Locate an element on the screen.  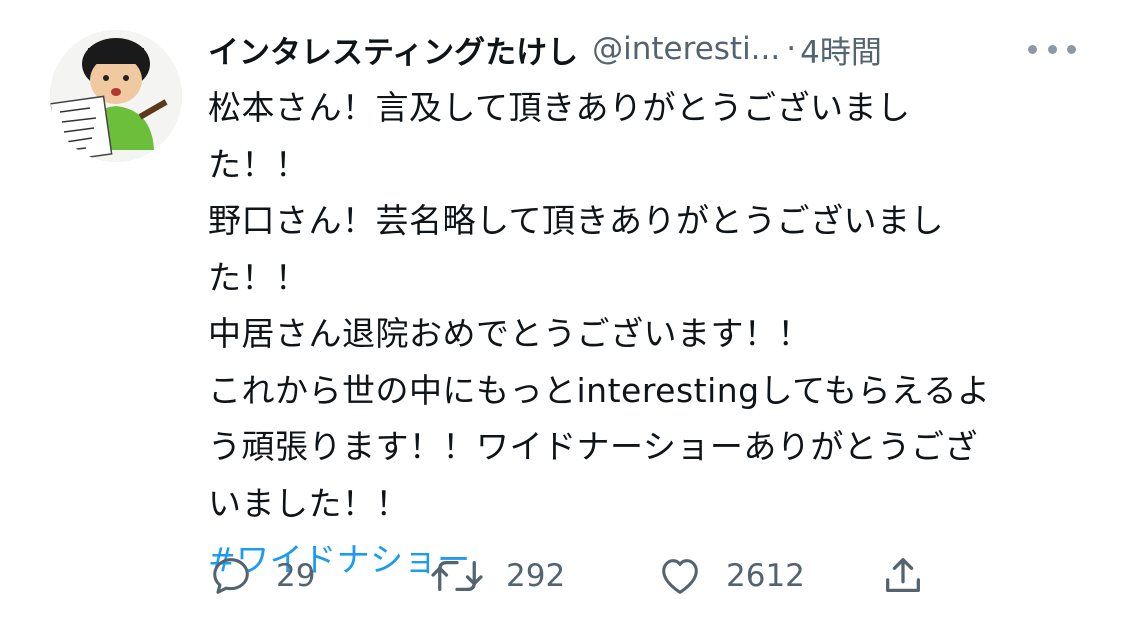
more-options-icon is located at coordinates (1052, 49).